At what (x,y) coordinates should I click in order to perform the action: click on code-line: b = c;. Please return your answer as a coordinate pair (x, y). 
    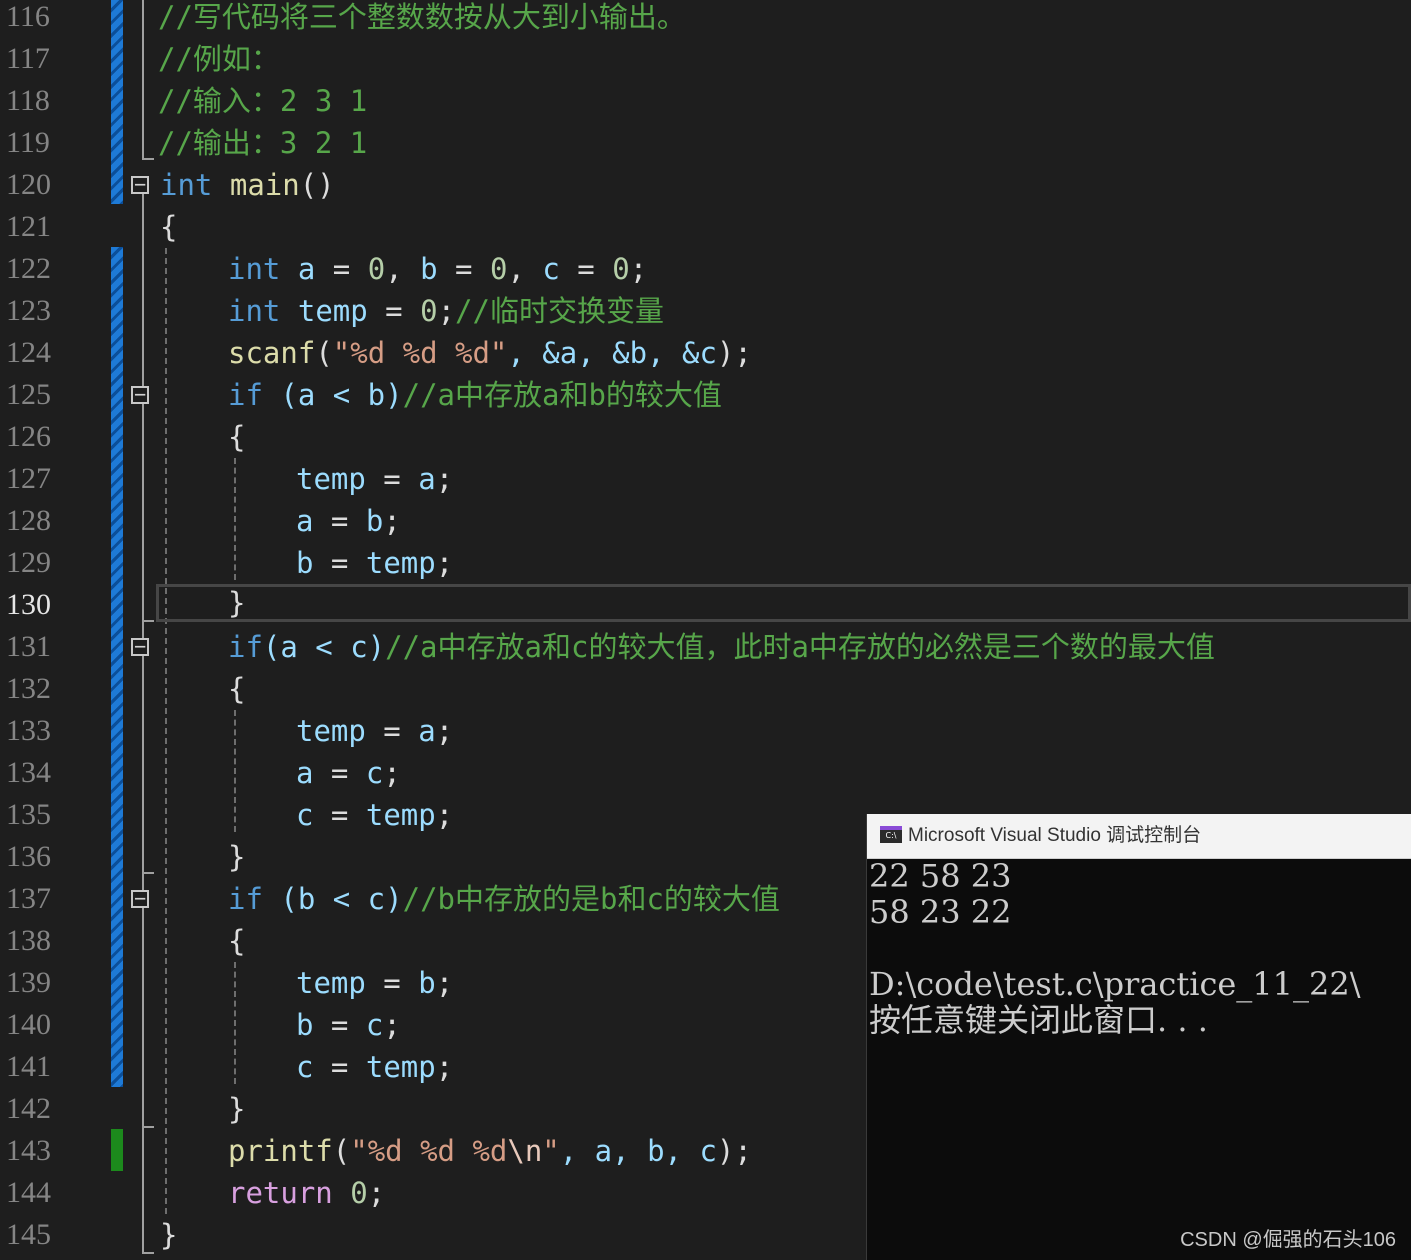
    Looking at the image, I should click on (348, 1025).